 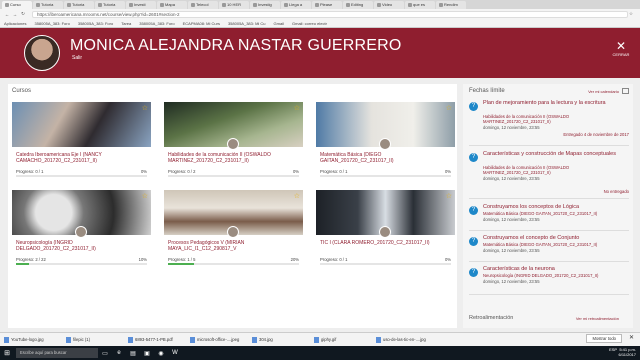 What do you see at coordinates (175, 353) in the screenshot?
I see `word-icon: W` at bounding box center [175, 353].